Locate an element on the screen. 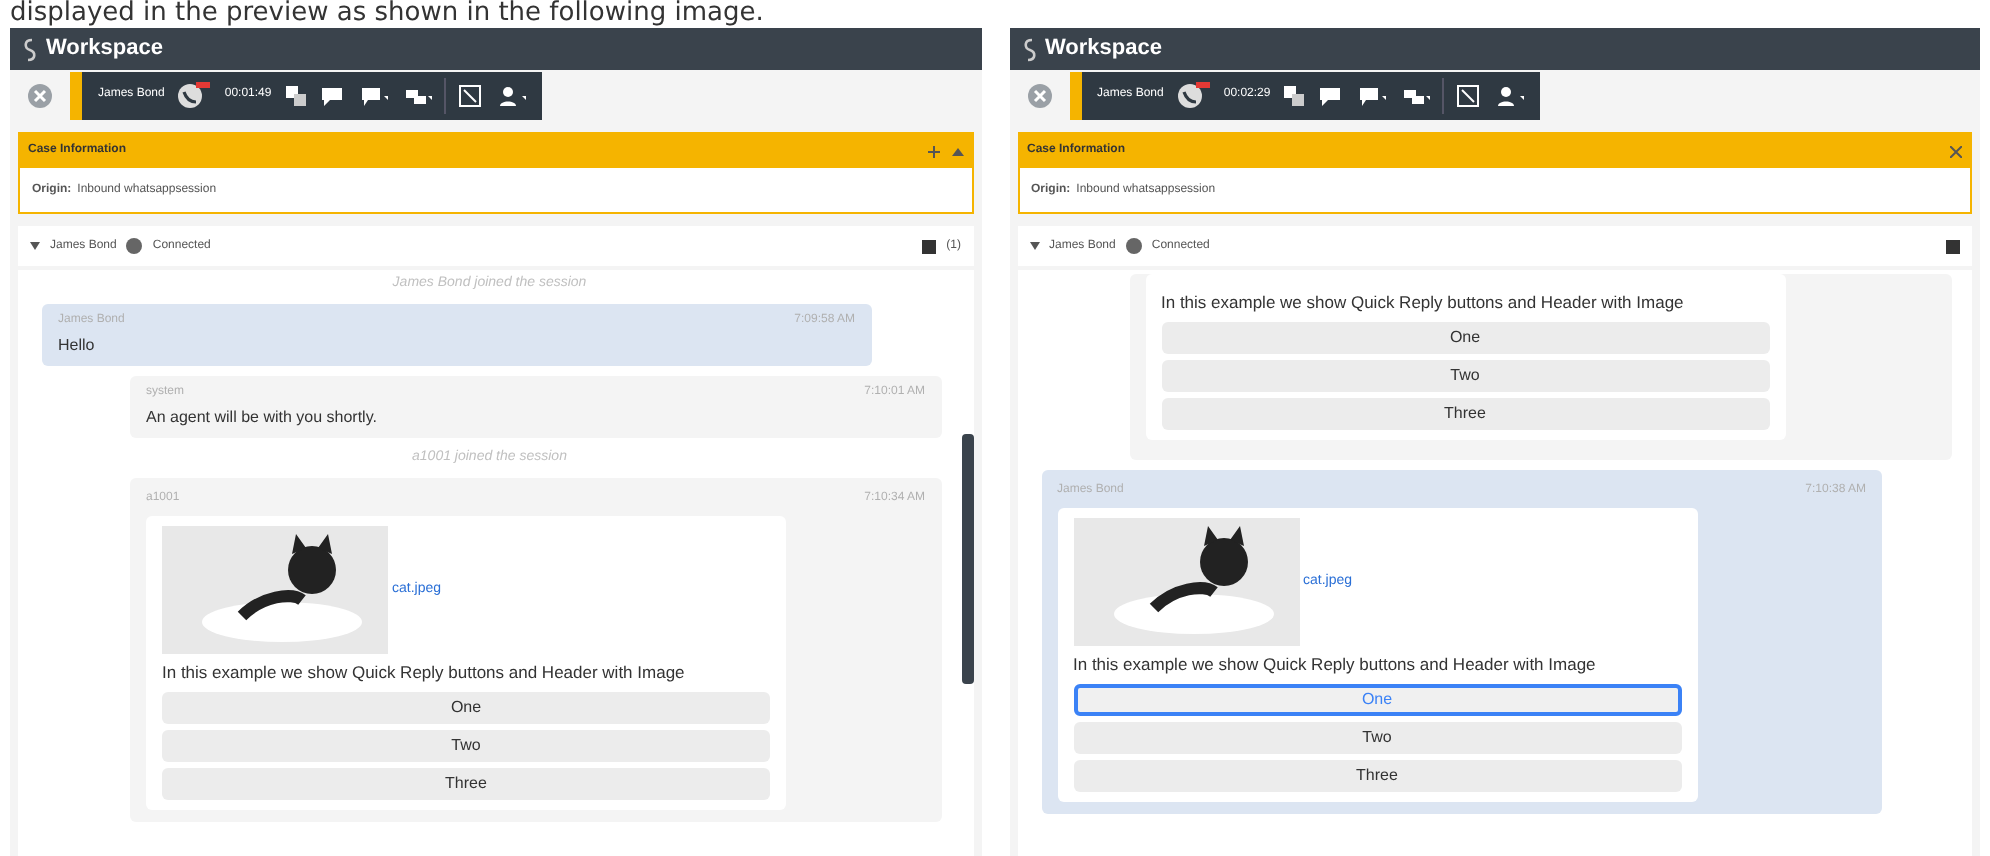  scrollbar-thumb is located at coordinates (967, 559).